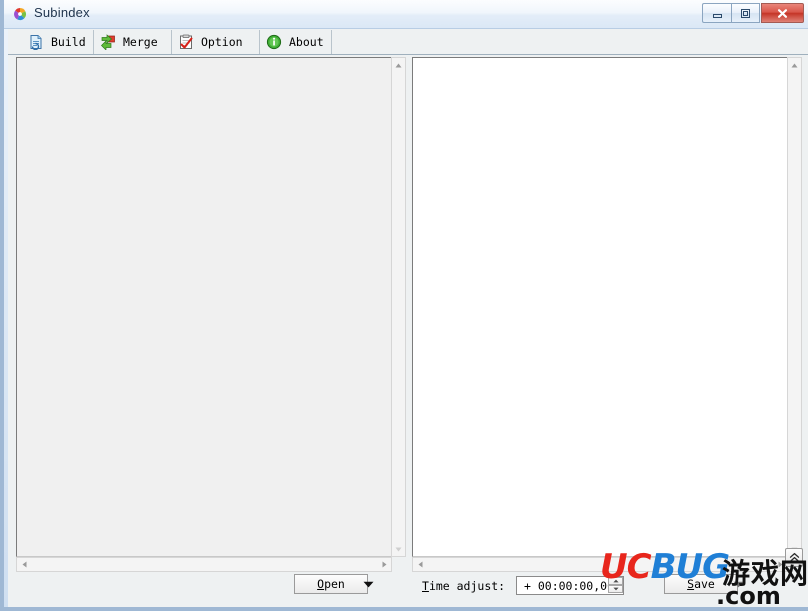  I want to click on open-button: Open, so click(331, 584).